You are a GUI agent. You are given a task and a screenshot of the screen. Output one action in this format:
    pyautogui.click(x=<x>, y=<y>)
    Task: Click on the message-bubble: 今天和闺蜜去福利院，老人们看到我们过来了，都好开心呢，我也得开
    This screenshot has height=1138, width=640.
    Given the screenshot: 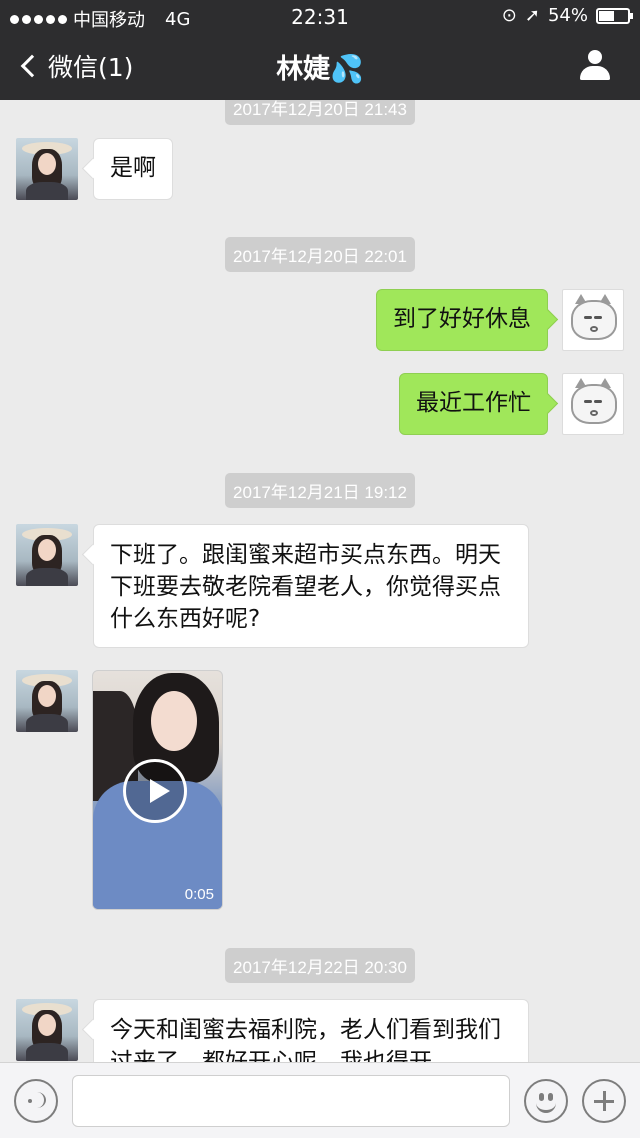 What is the action you would take?
    pyautogui.click(x=311, y=1030)
    